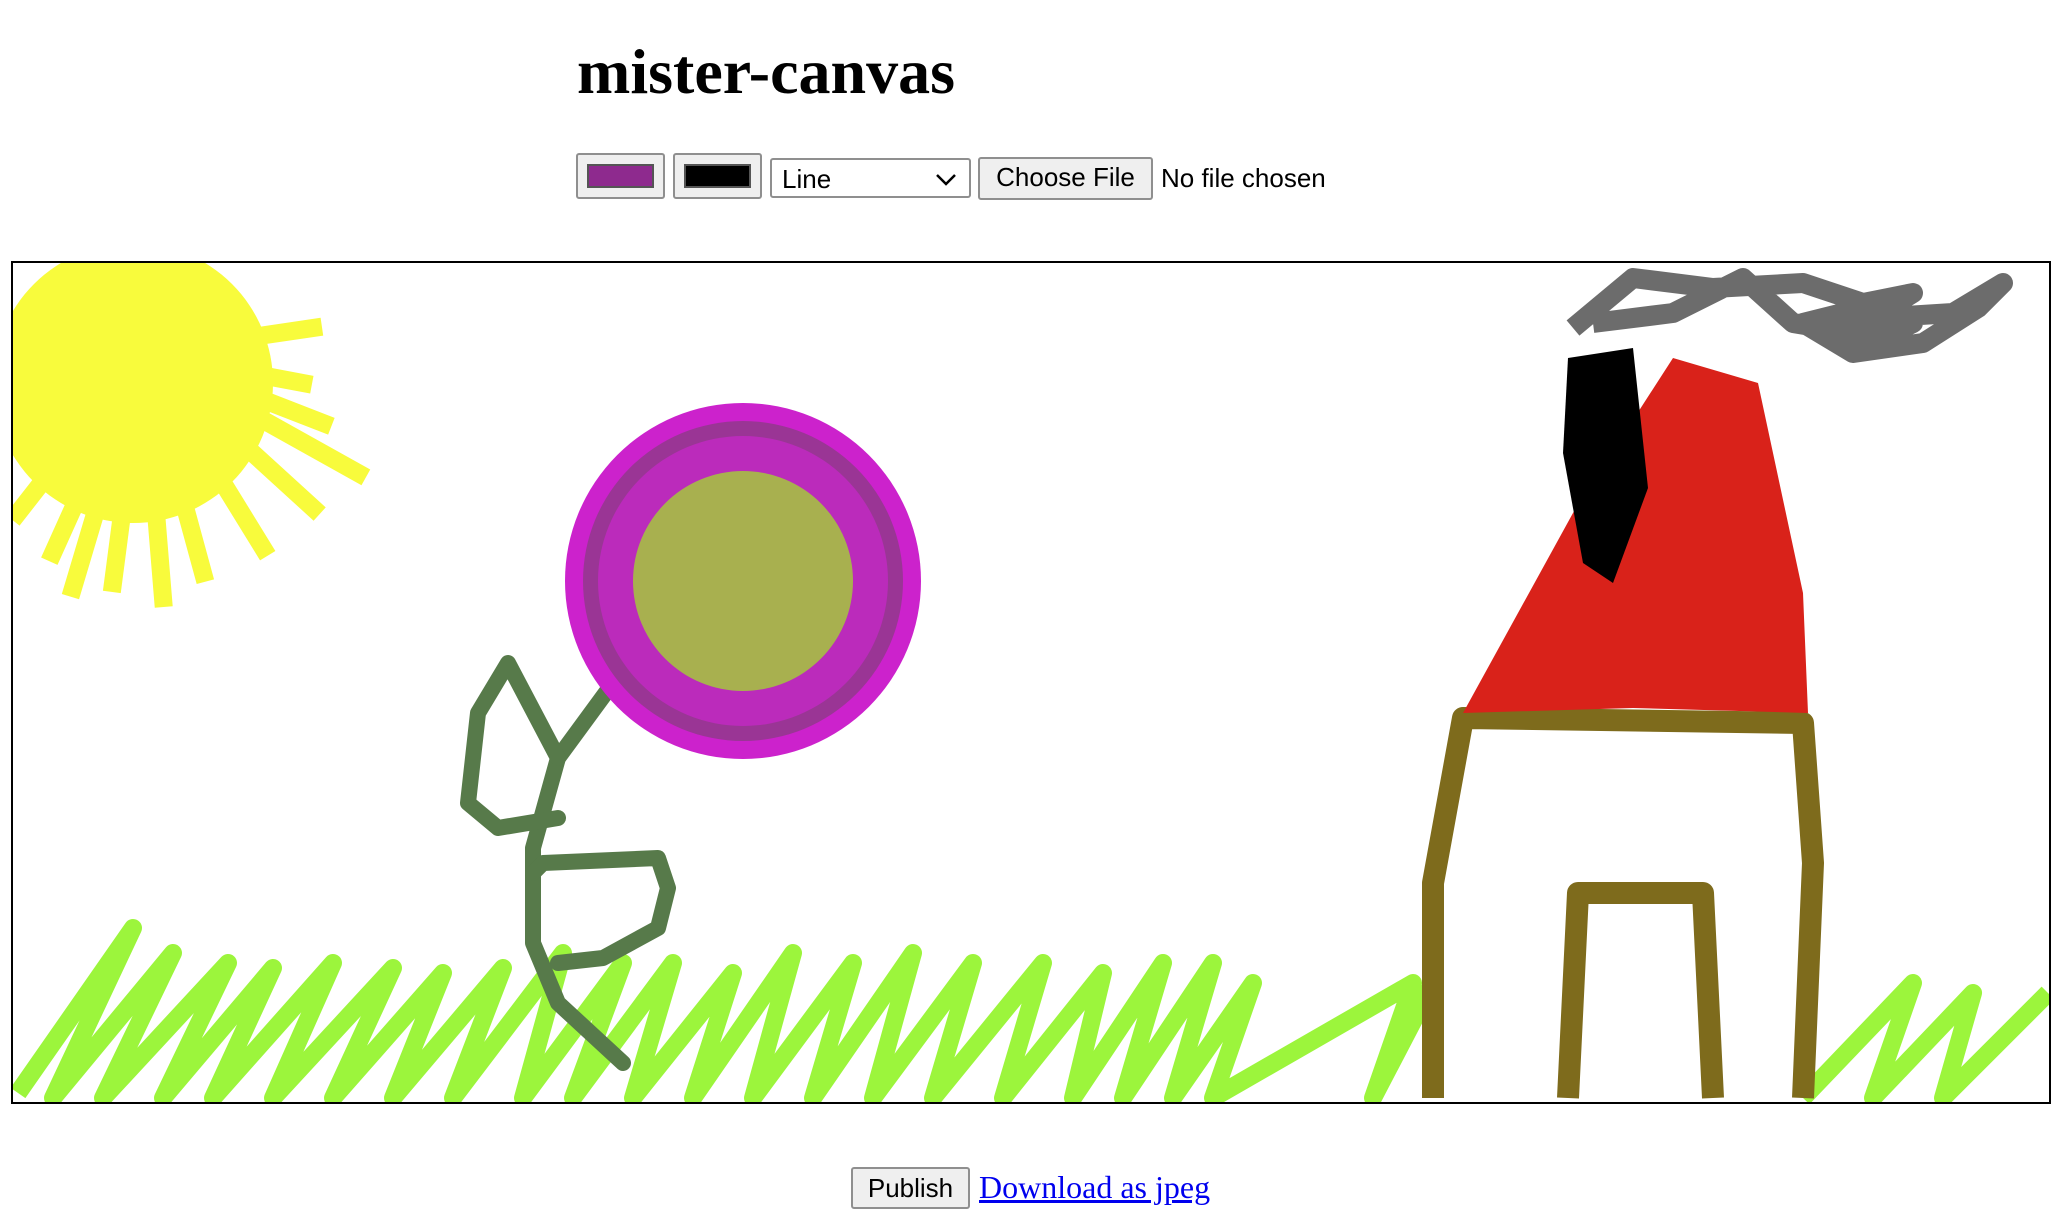 This screenshot has width=2064, height=1209. I want to click on shape-select: Line, so click(870, 178).